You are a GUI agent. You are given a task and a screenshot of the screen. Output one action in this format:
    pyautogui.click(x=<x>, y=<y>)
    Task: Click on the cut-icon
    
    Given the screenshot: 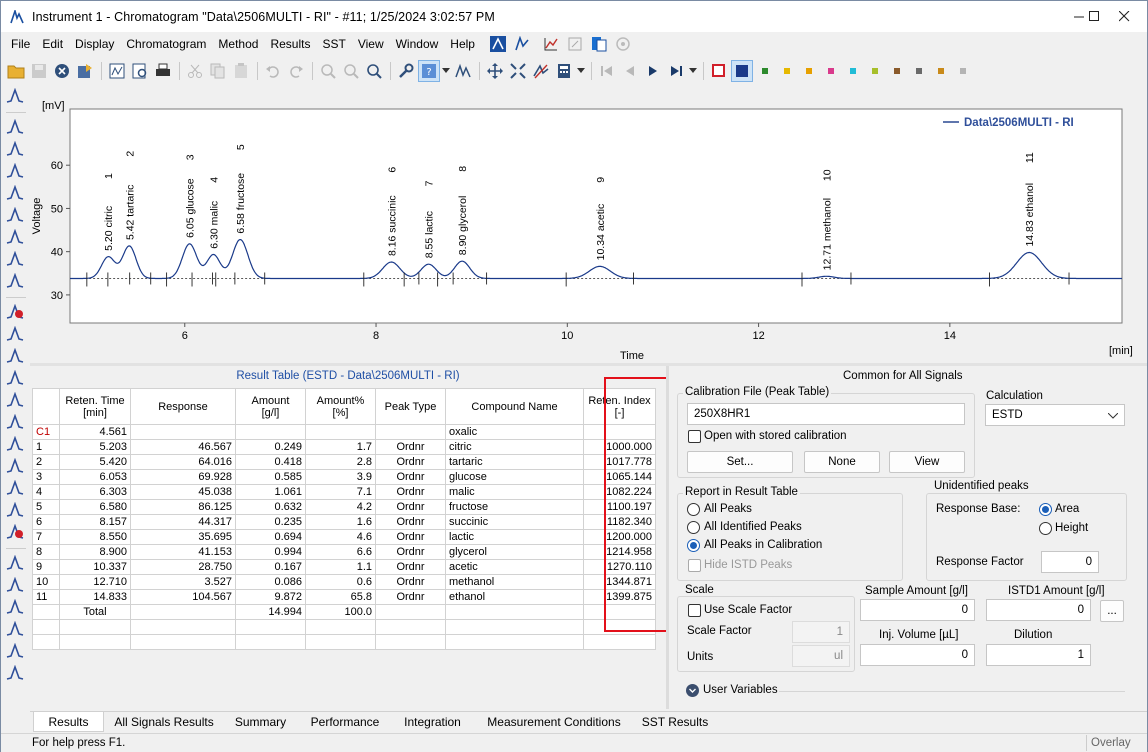 What is the action you would take?
    pyautogui.click(x=195, y=71)
    